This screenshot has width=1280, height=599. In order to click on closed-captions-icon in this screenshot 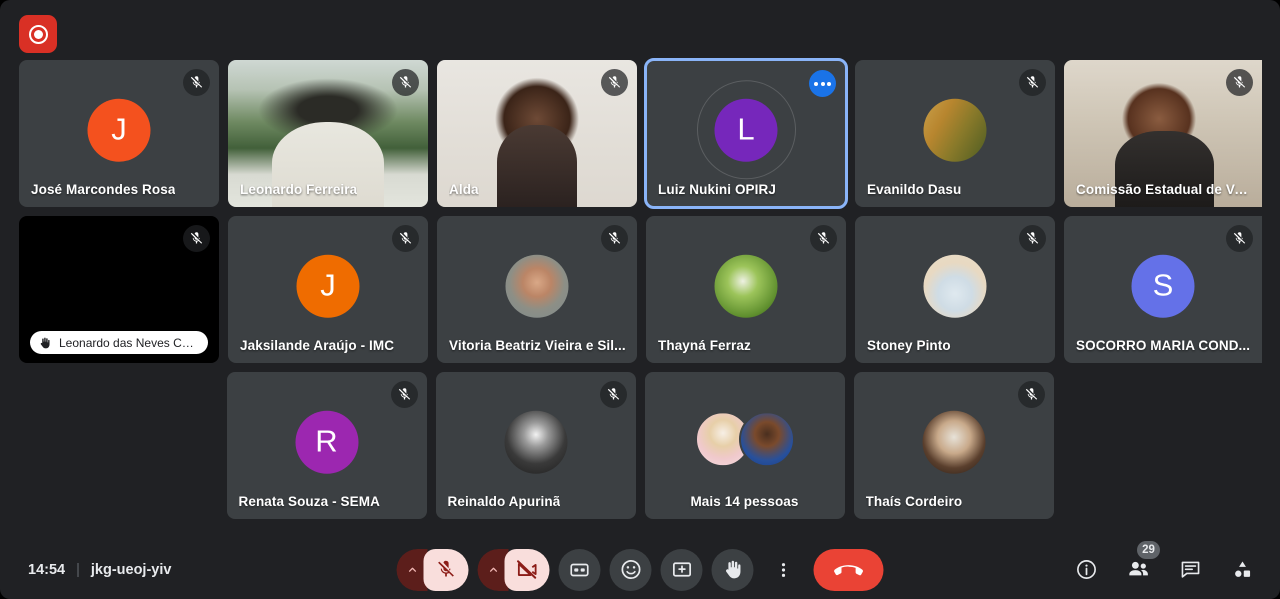, I will do `click(580, 570)`.